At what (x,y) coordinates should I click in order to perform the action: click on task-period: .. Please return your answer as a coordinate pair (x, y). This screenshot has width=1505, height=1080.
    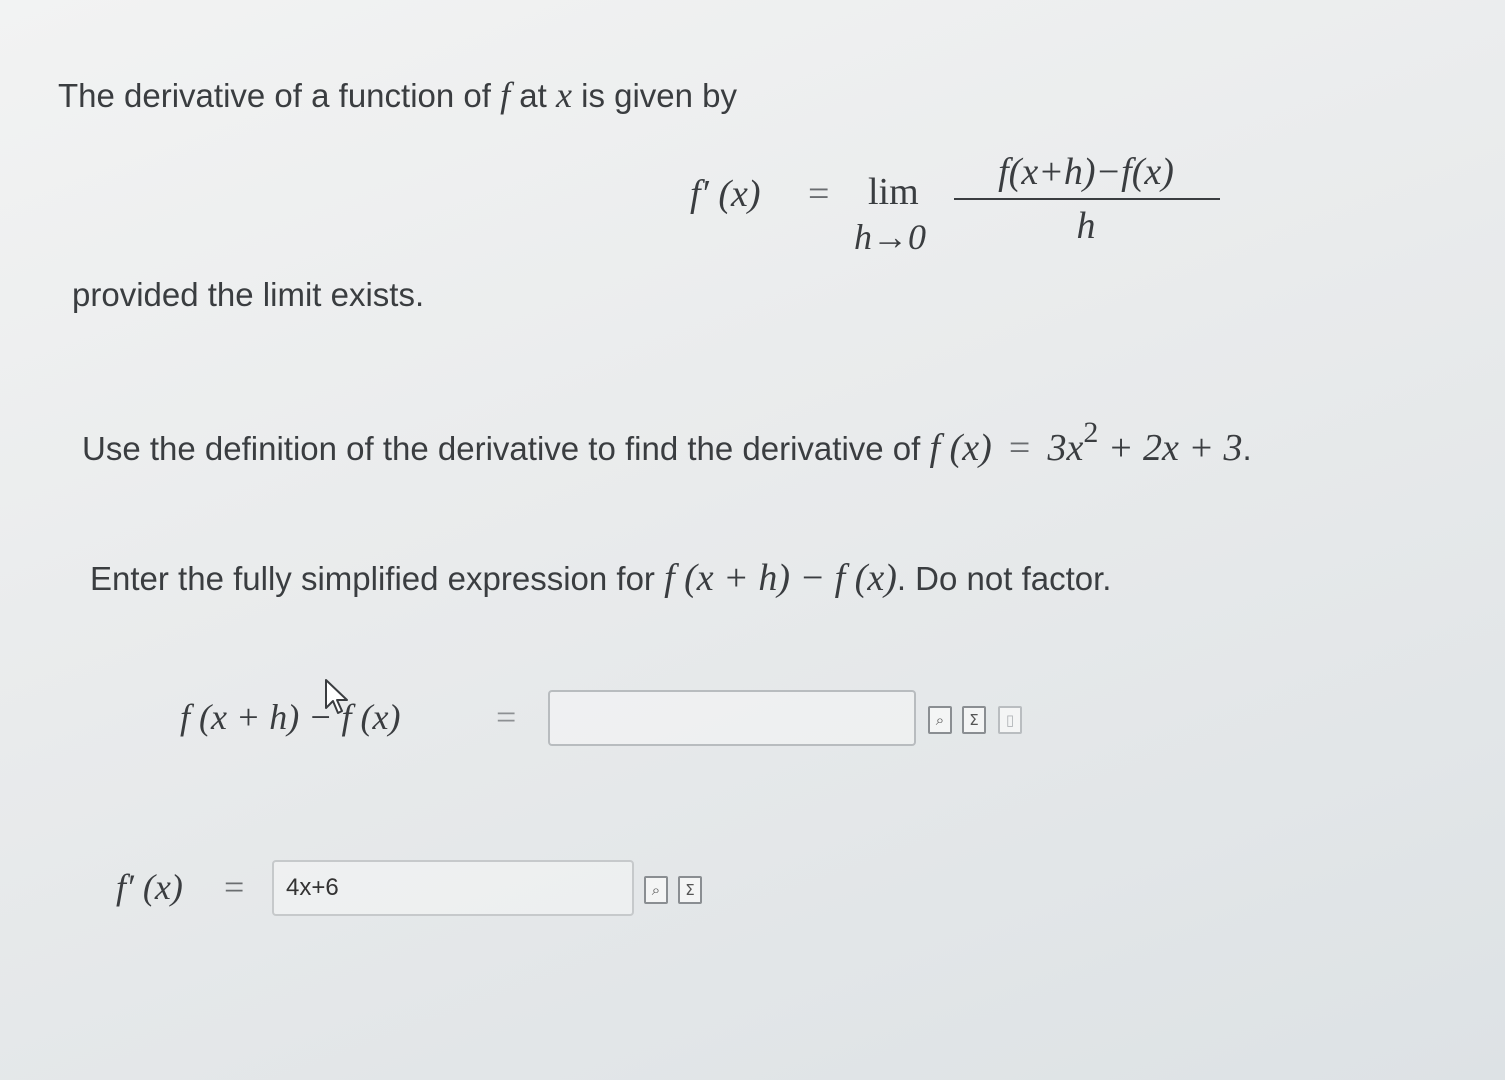
    Looking at the image, I should click on (1247, 448).